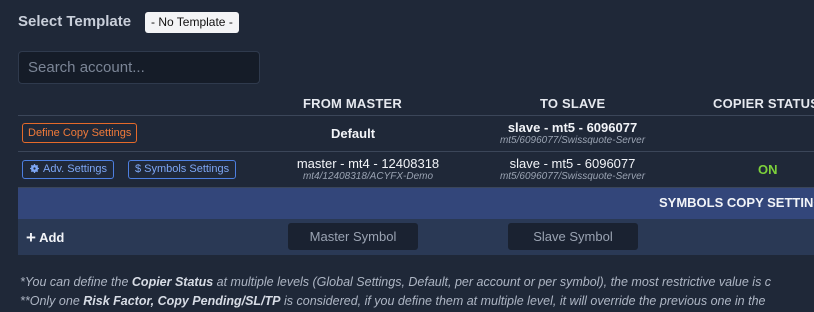 The image size is (814, 312). Describe the element at coordinates (763, 103) in the screenshot. I see `column-header-copier-status: COPIER STATUS` at that location.